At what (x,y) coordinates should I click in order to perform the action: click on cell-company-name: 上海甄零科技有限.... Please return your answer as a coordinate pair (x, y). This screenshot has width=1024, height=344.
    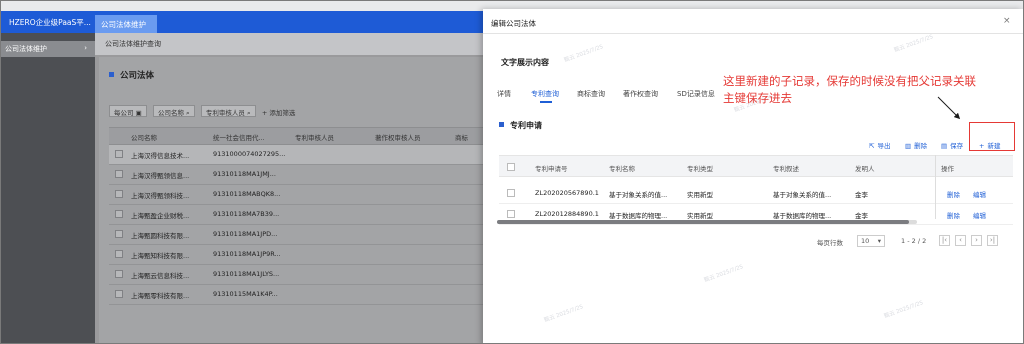
    Looking at the image, I should click on (160, 296).